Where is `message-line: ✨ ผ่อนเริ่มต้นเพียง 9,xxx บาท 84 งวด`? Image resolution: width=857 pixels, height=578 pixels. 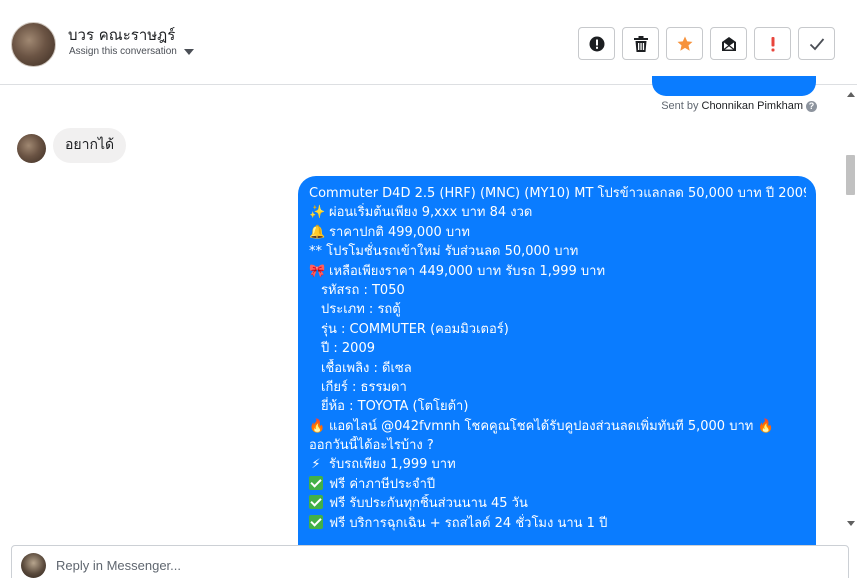
message-line: ✨ ผ่อนเริ่มต้นเพียง 9,xxx บาท 84 งวด is located at coordinates (557, 212).